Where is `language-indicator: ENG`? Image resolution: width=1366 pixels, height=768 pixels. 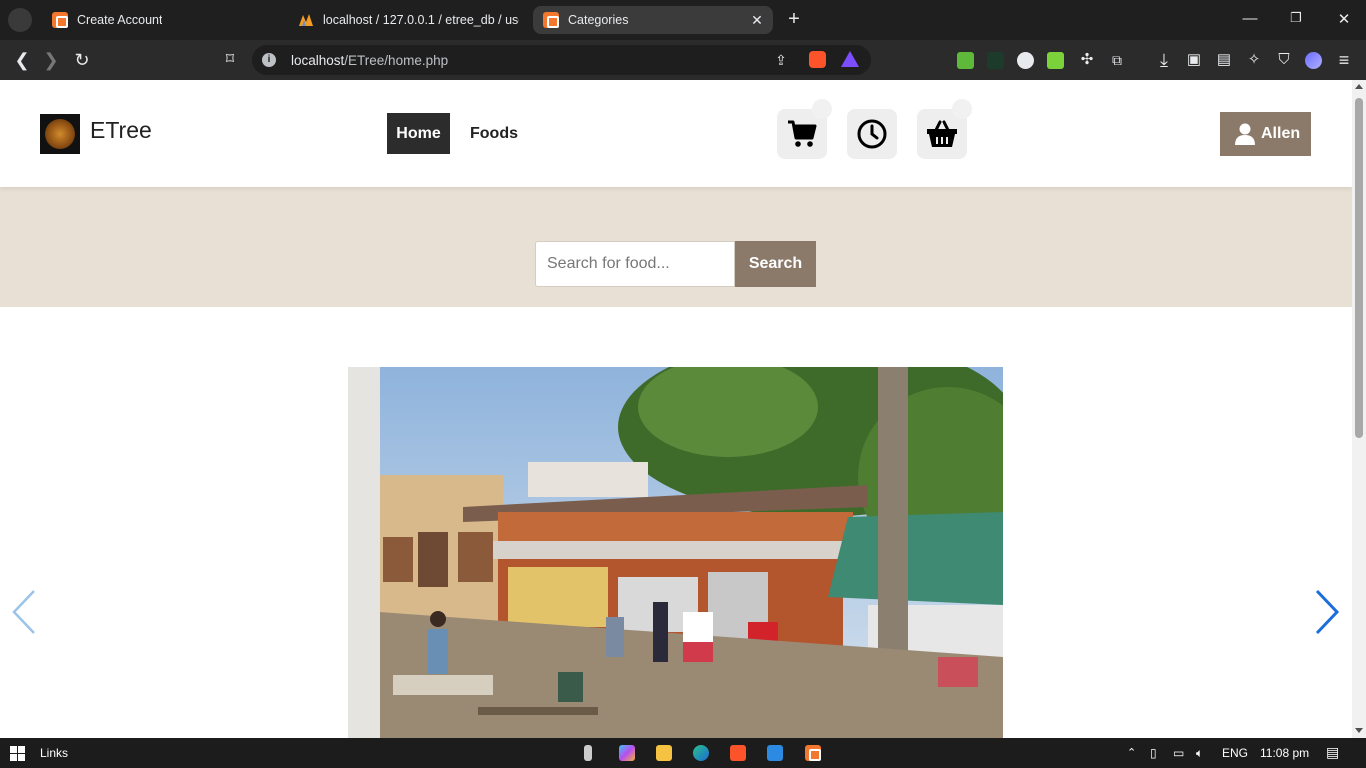
language-indicator: ENG is located at coordinates (1235, 753).